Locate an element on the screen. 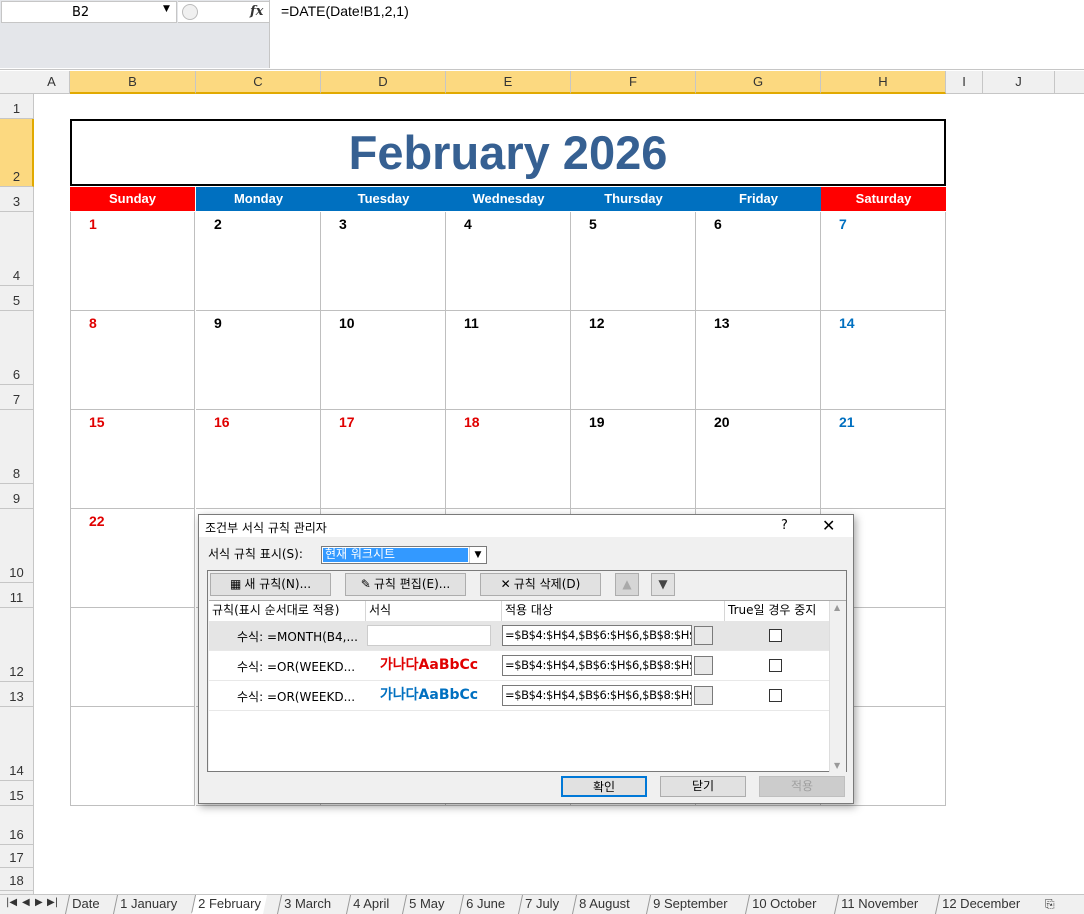 This screenshot has height=914, width=1084. row-header-15: 15 is located at coordinates (17, 793).